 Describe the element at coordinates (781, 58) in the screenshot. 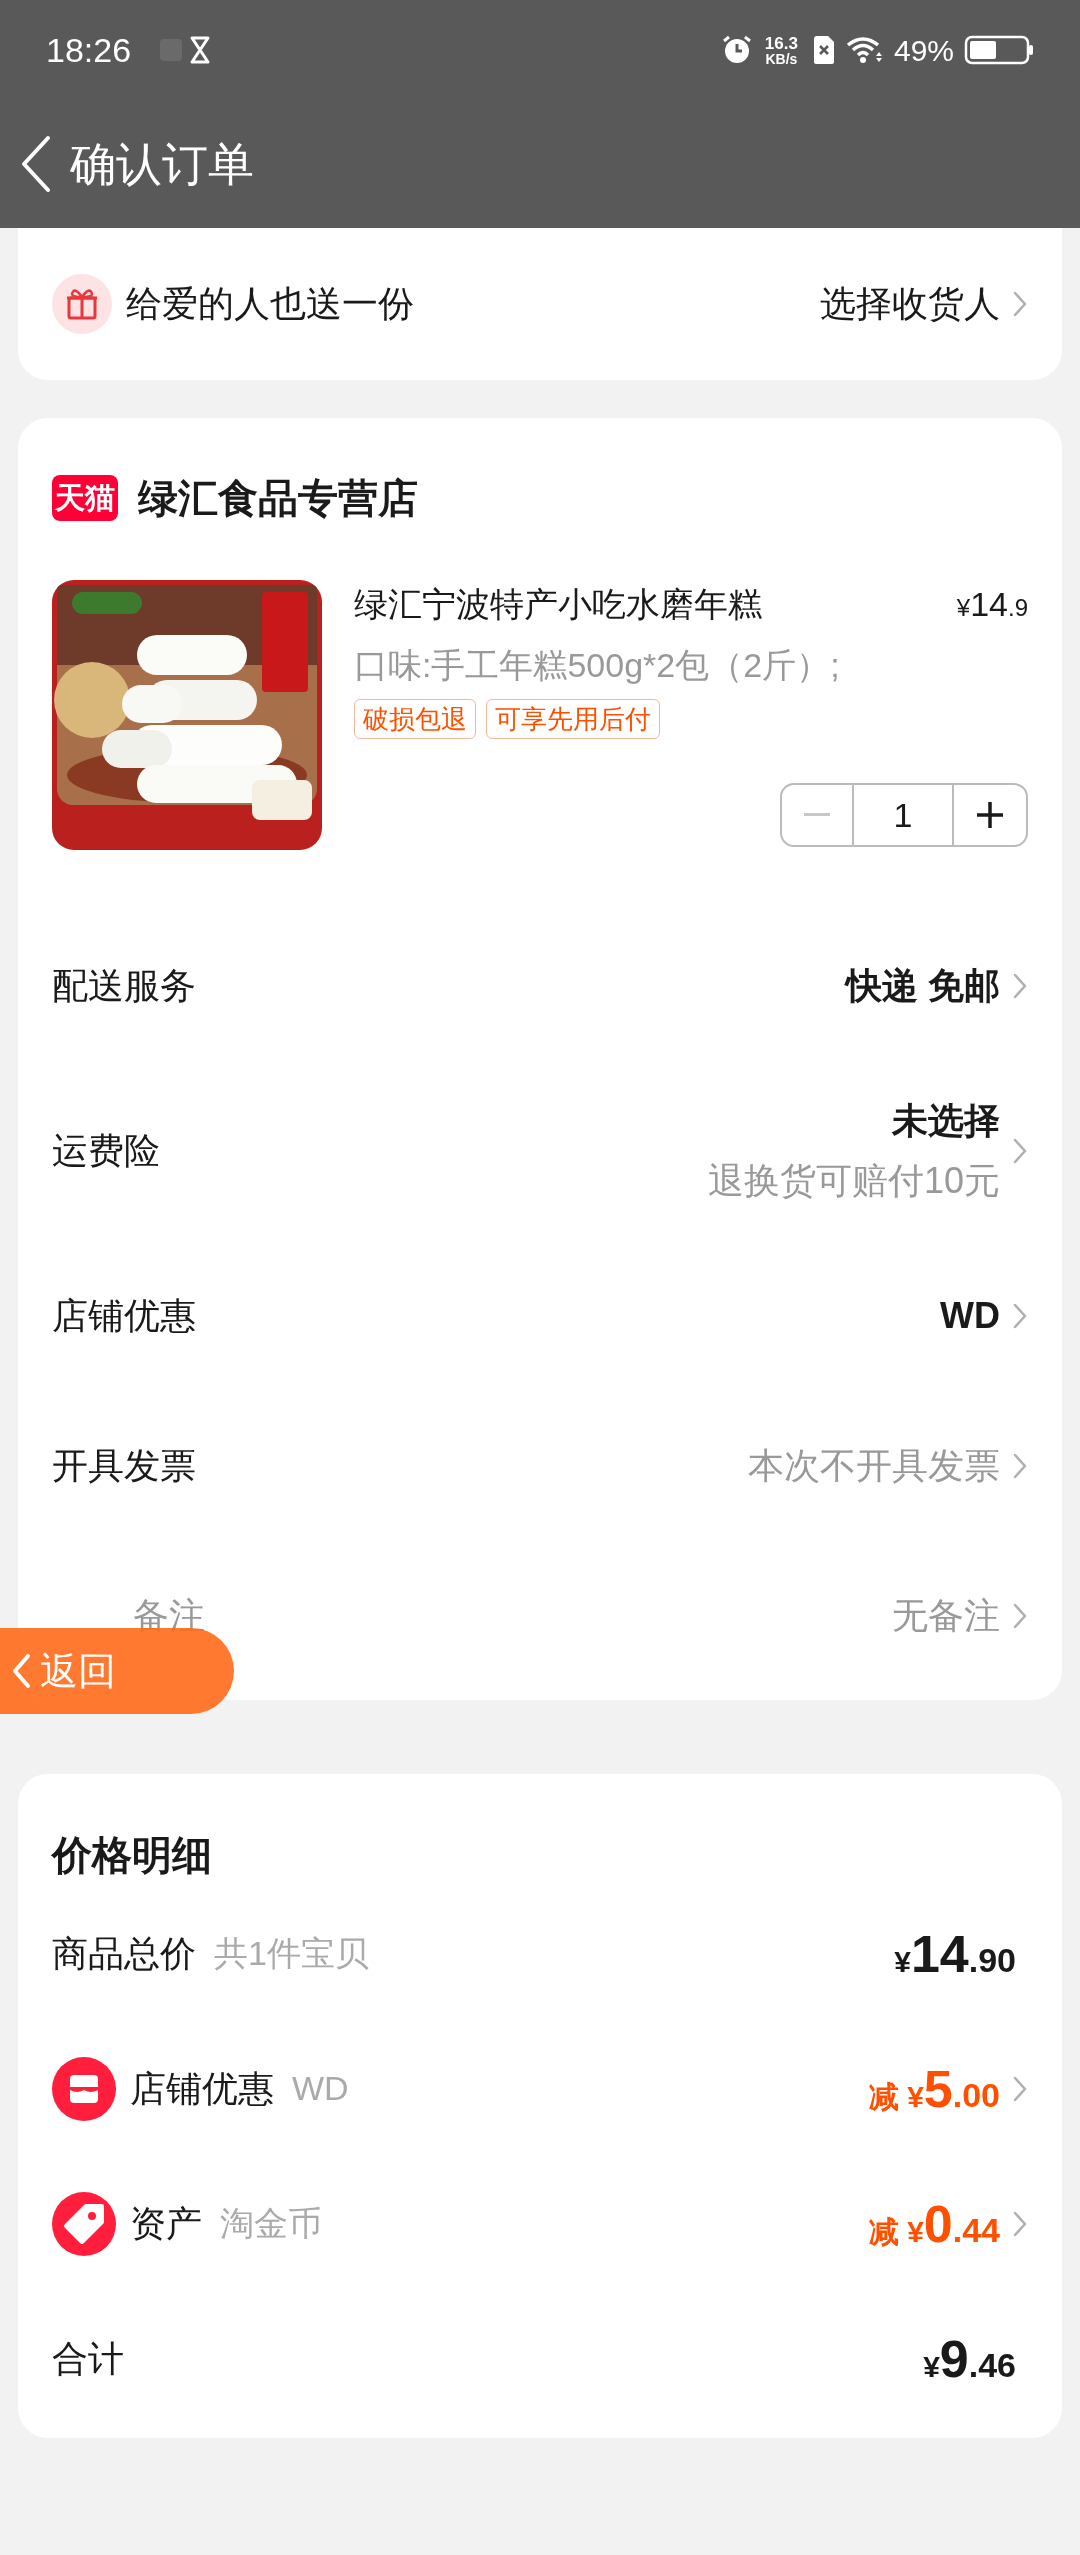

I see `network-unit: KB/s` at that location.